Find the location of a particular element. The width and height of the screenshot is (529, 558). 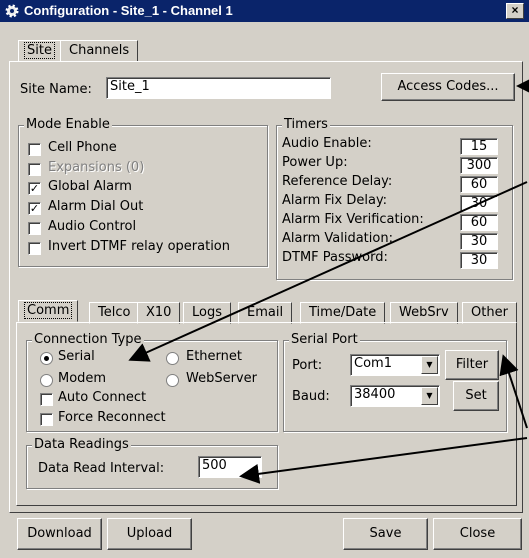

arrow-to-data-read-interval is located at coordinates (383, 460).